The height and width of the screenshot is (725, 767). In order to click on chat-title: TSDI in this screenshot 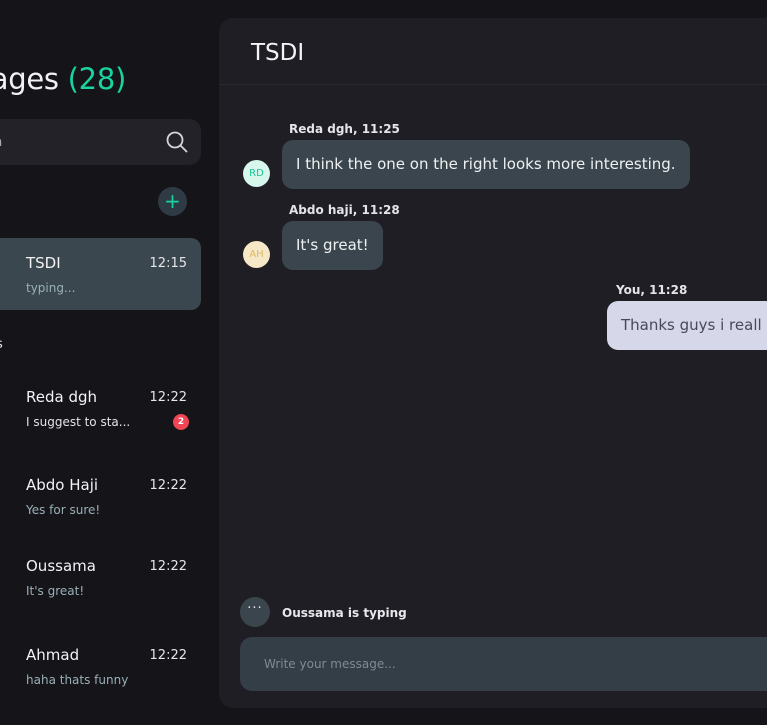, I will do `click(278, 53)`.